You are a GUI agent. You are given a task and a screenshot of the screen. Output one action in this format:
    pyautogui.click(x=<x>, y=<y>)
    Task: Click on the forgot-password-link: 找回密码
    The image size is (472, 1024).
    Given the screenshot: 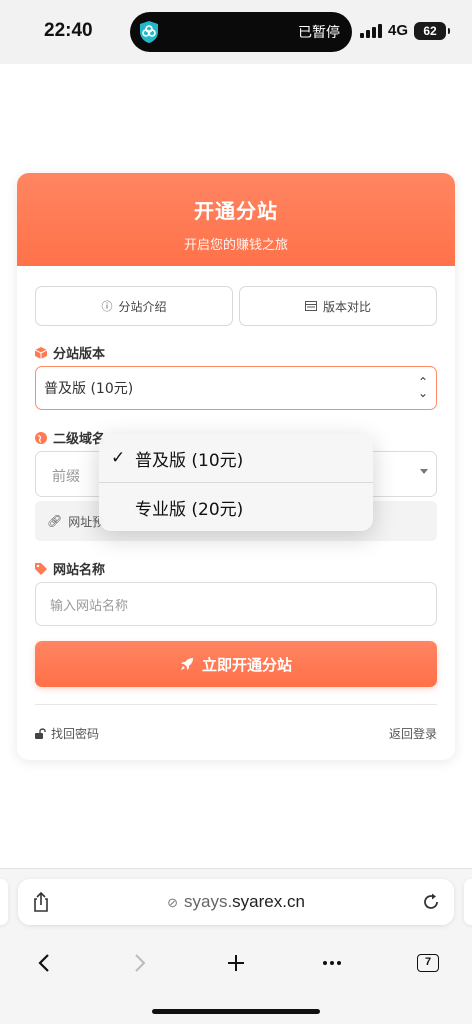 What is the action you would take?
    pyautogui.click(x=67, y=733)
    